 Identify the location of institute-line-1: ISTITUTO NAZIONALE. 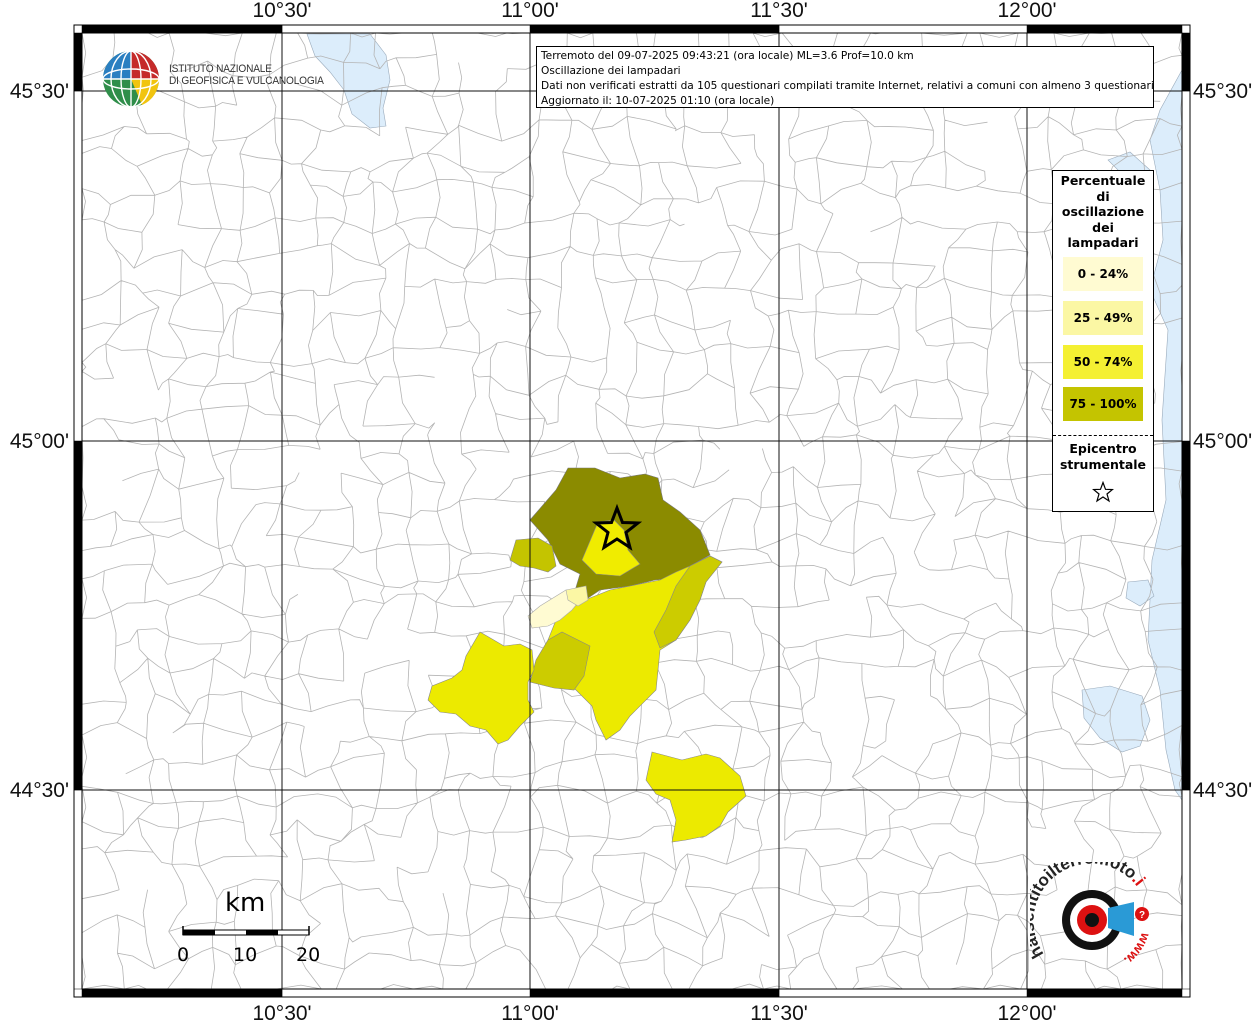
(220, 69).